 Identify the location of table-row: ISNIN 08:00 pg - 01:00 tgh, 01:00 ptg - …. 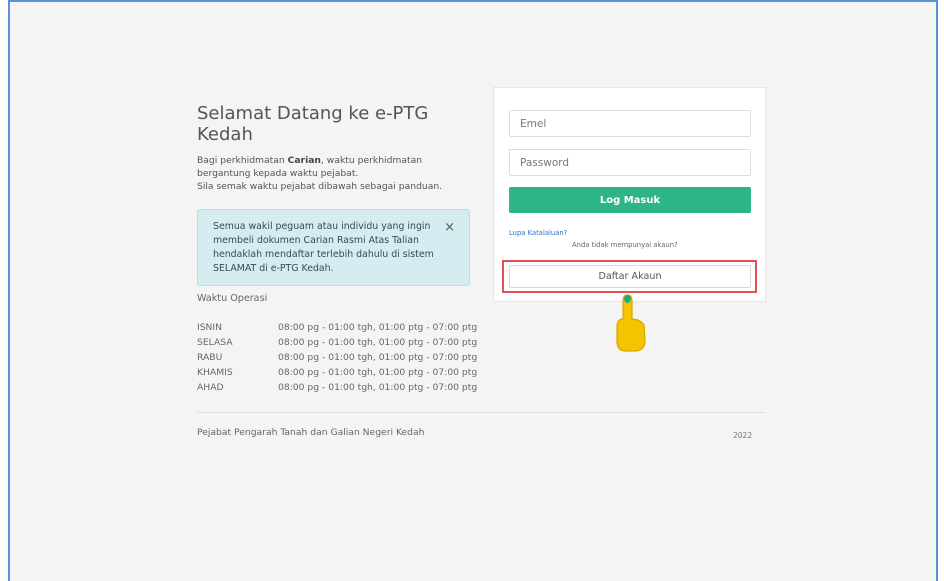
(337, 327).